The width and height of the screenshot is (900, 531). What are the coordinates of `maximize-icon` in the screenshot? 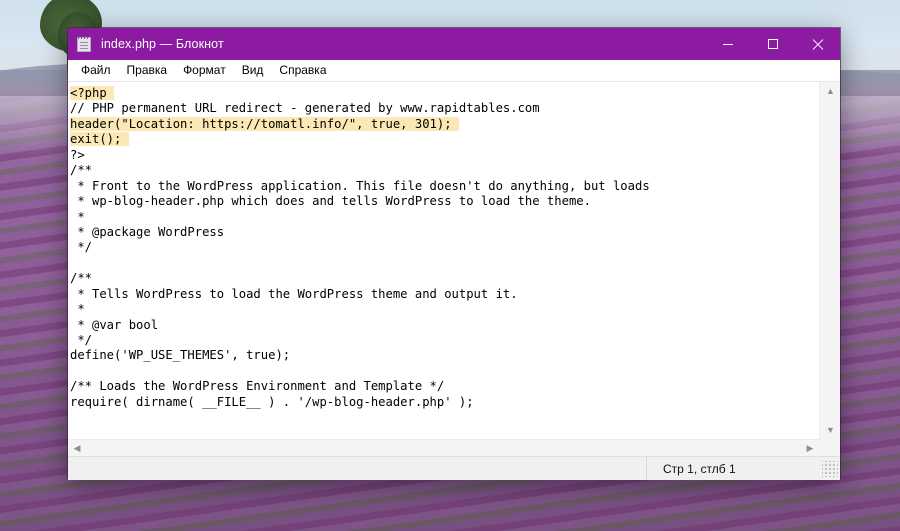 It's located at (772, 44).